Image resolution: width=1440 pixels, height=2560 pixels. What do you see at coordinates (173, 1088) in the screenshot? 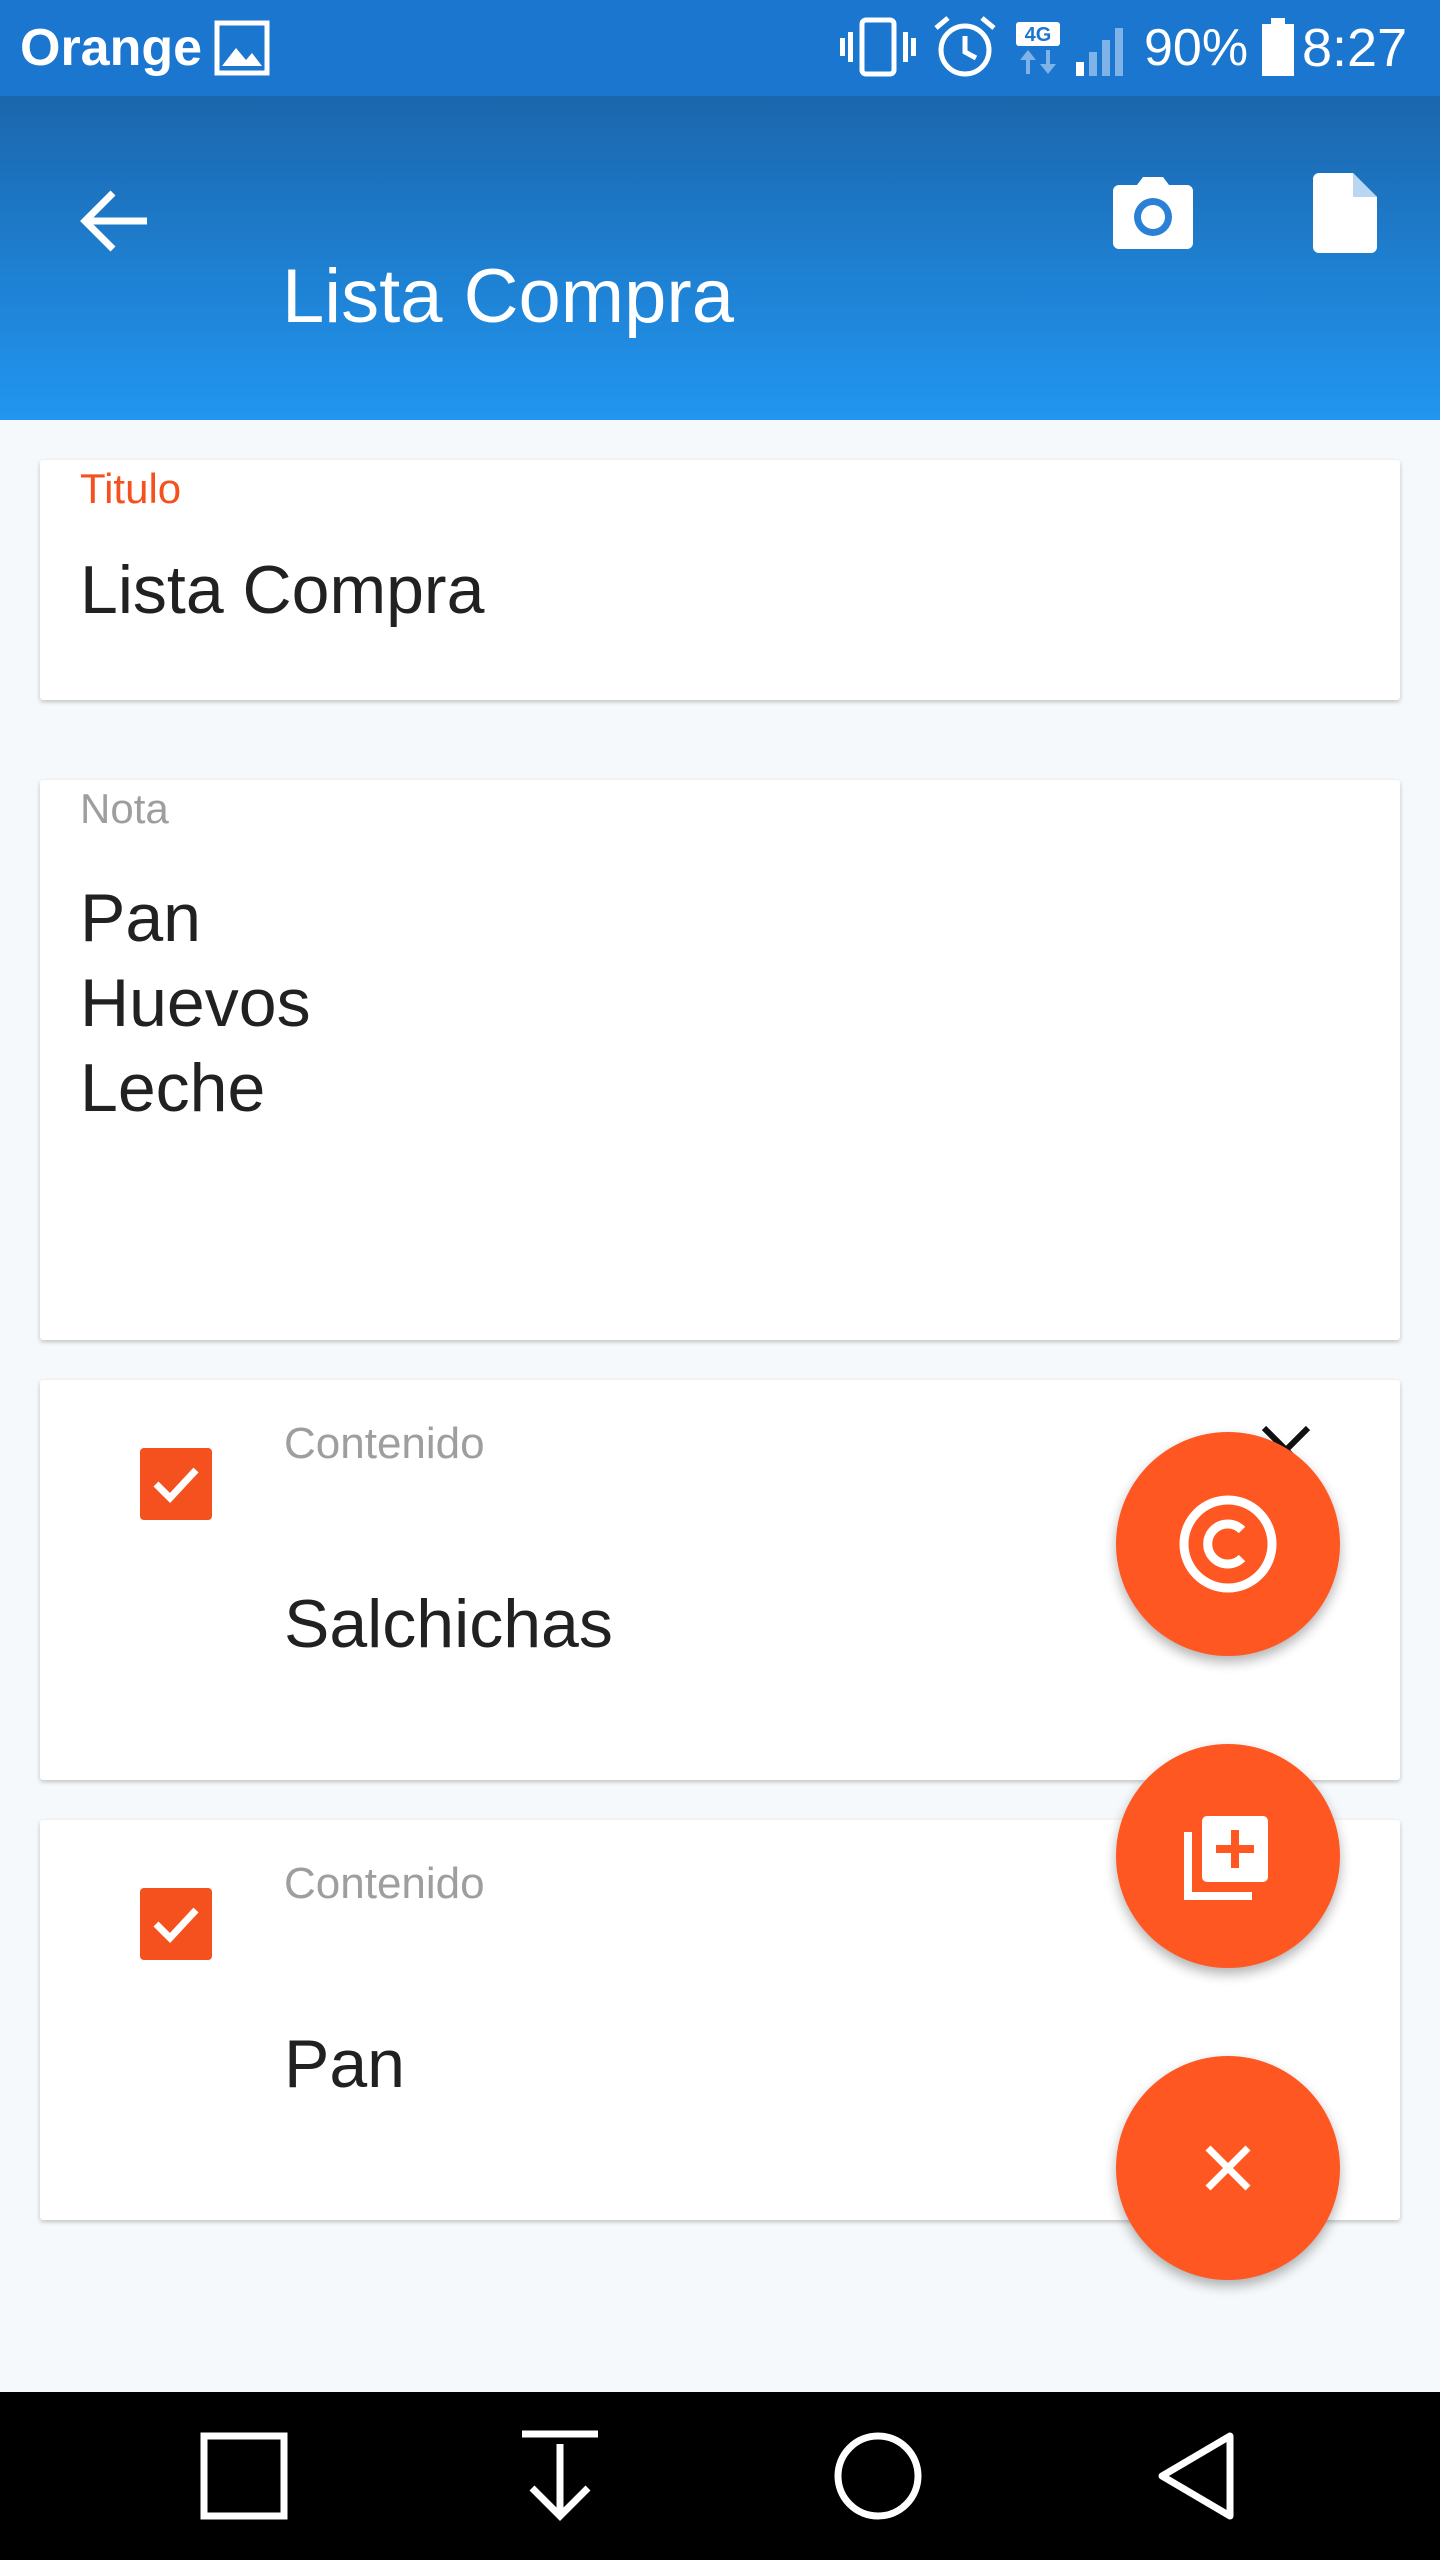
I see `note-line: Leche` at bounding box center [173, 1088].